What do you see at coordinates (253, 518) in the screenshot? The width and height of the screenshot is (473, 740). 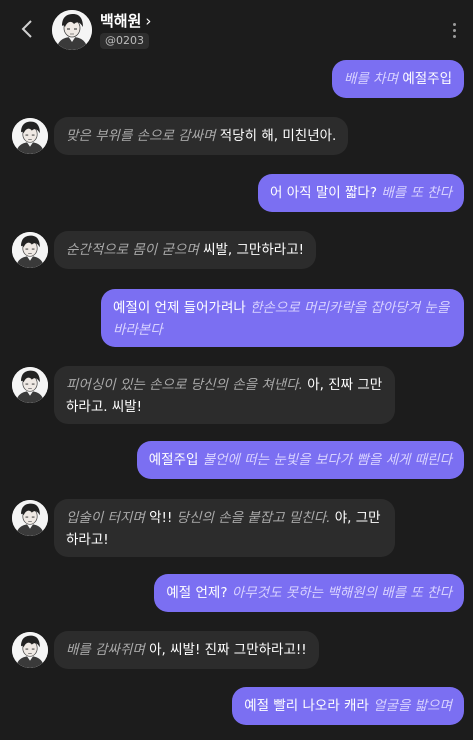 I see `message-action: 당신의 손을 붙잡고 밀친다.` at bounding box center [253, 518].